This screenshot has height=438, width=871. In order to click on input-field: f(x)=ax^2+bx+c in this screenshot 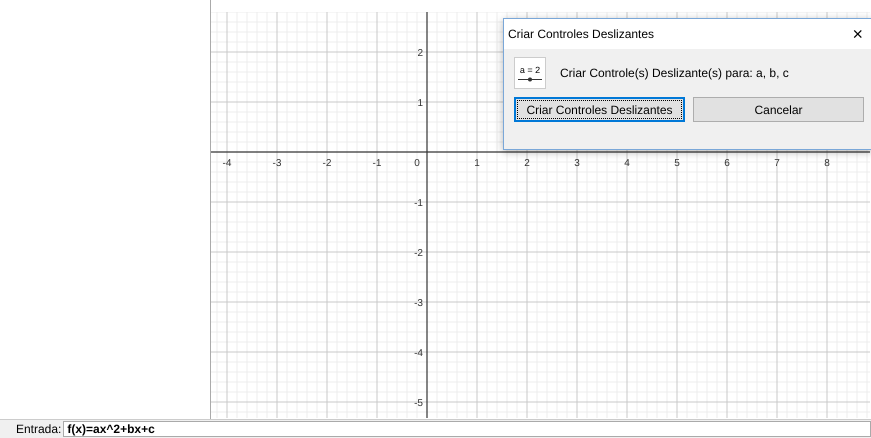, I will do `click(467, 429)`.